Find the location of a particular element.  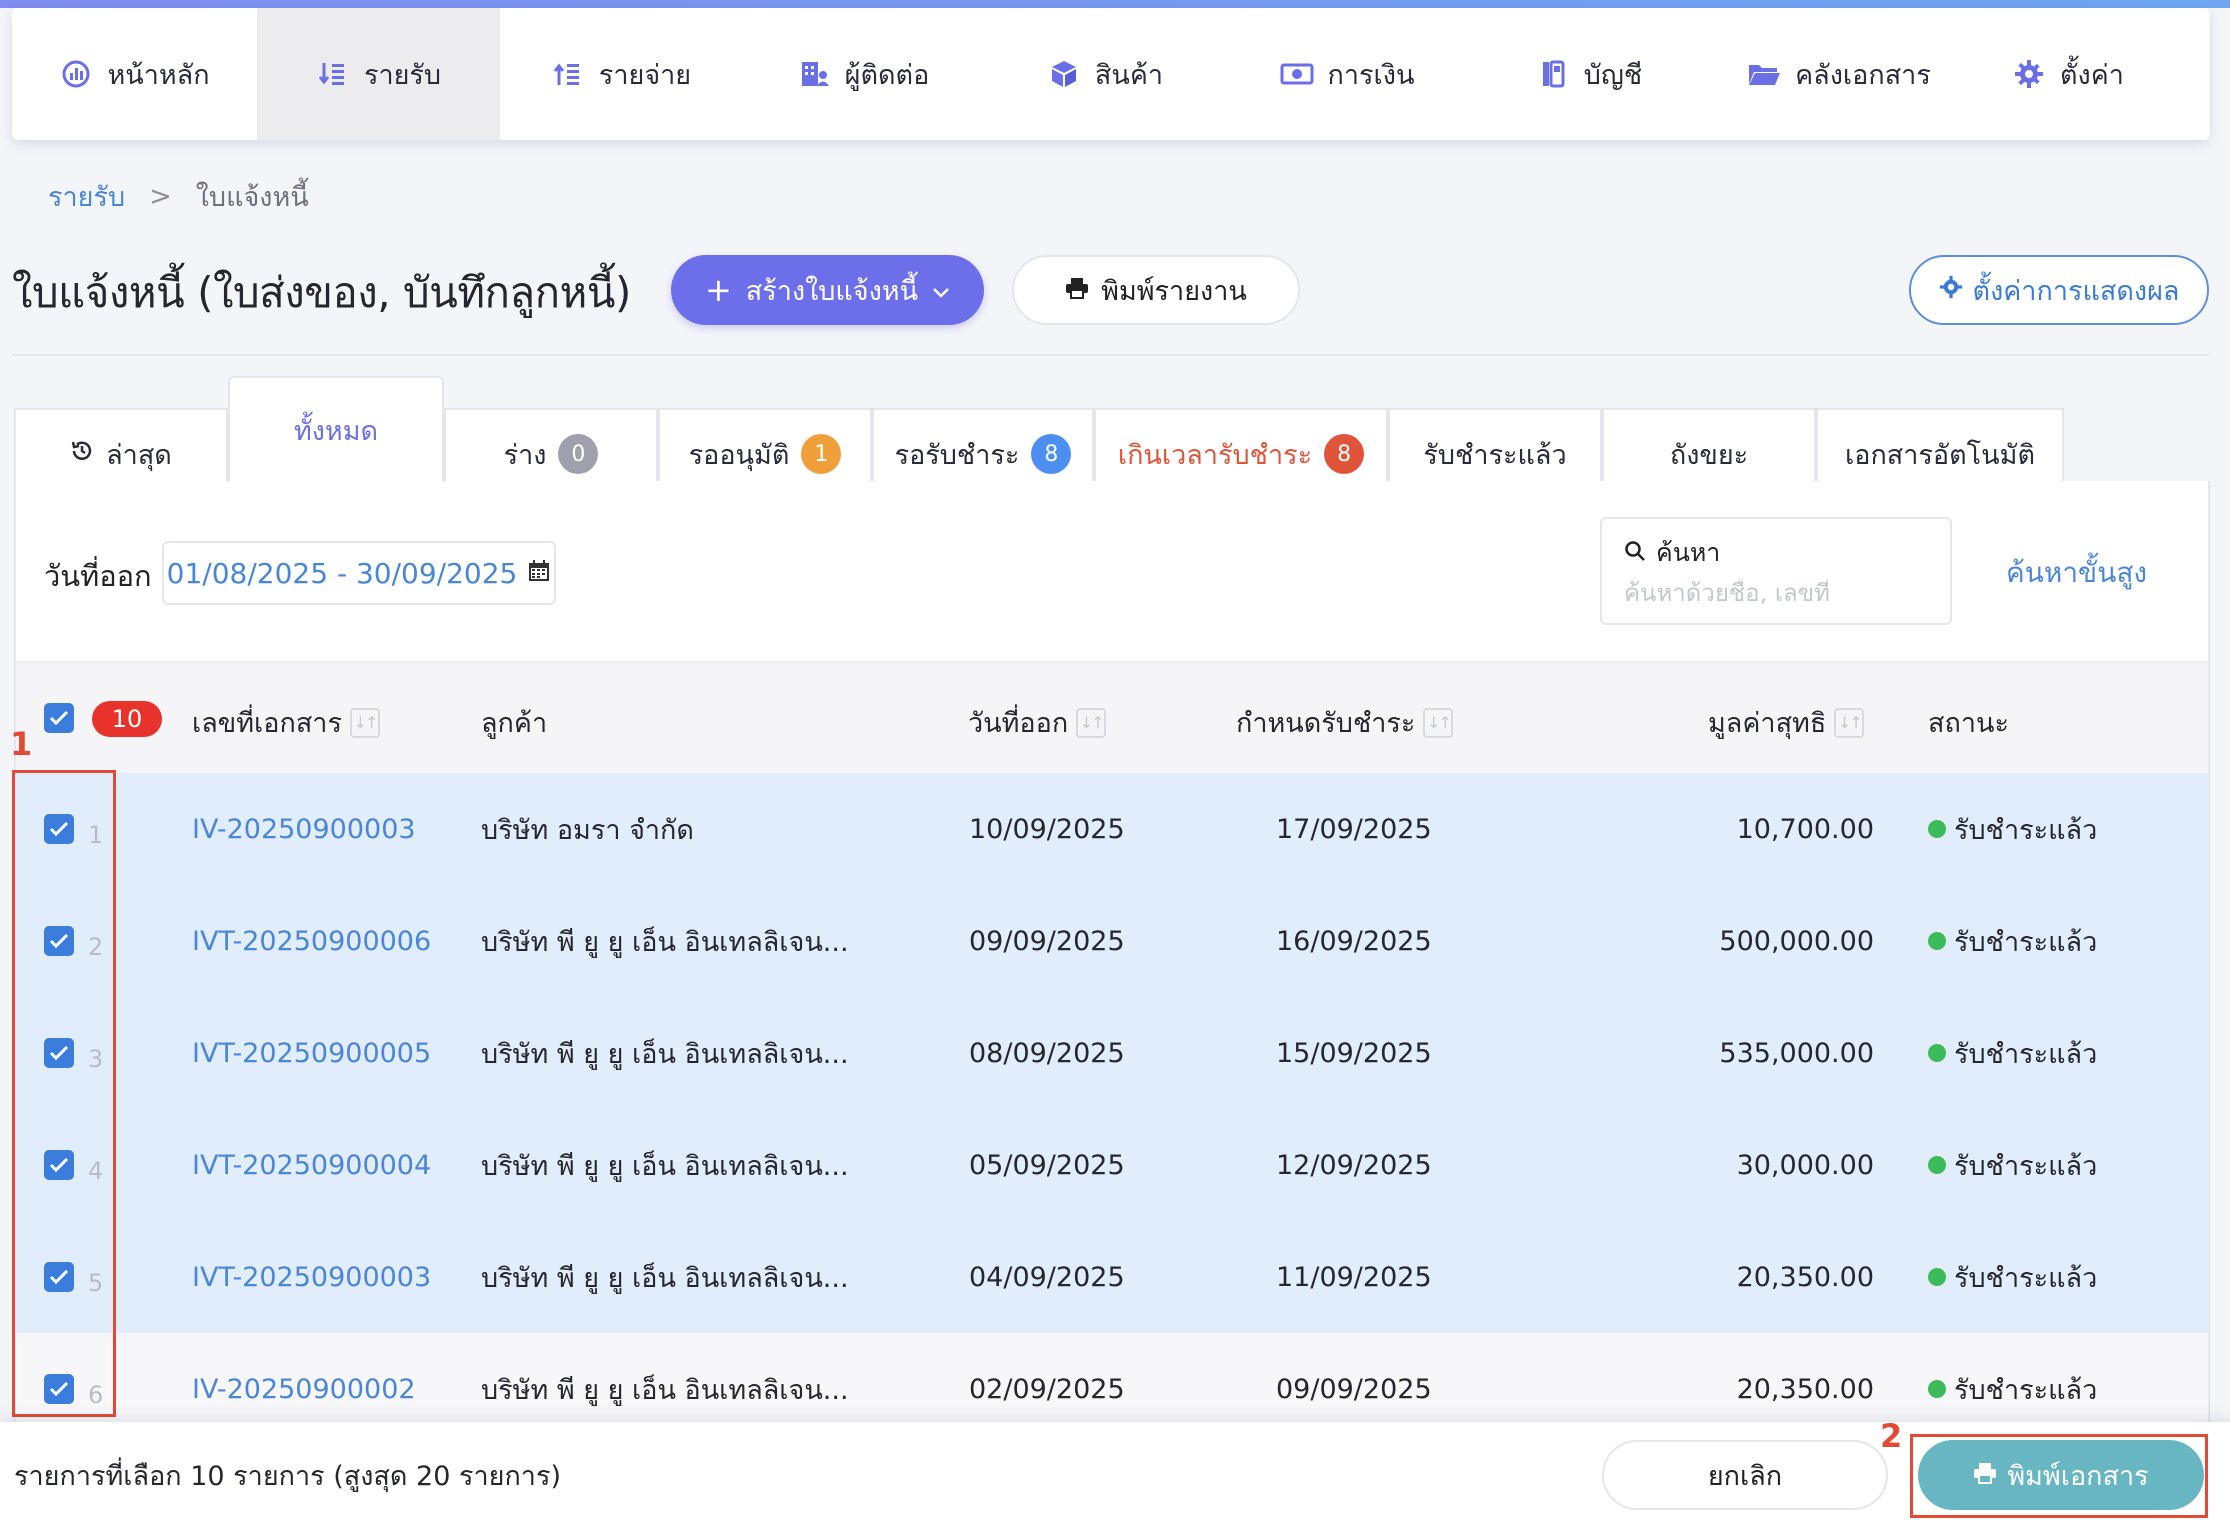

column-header-net-value: มูลค่าสุทธิ ↓↑ is located at coordinates (1786, 722).